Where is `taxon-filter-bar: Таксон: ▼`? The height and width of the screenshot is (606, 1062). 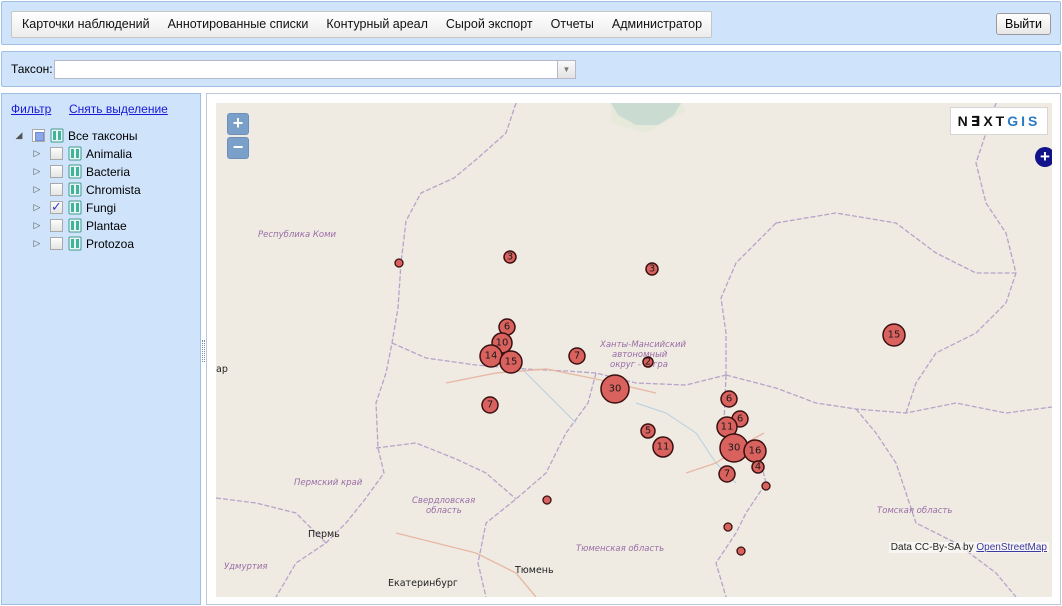
taxon-filter-bar: Таксон: ▼ is located at coordinates (531, 69).